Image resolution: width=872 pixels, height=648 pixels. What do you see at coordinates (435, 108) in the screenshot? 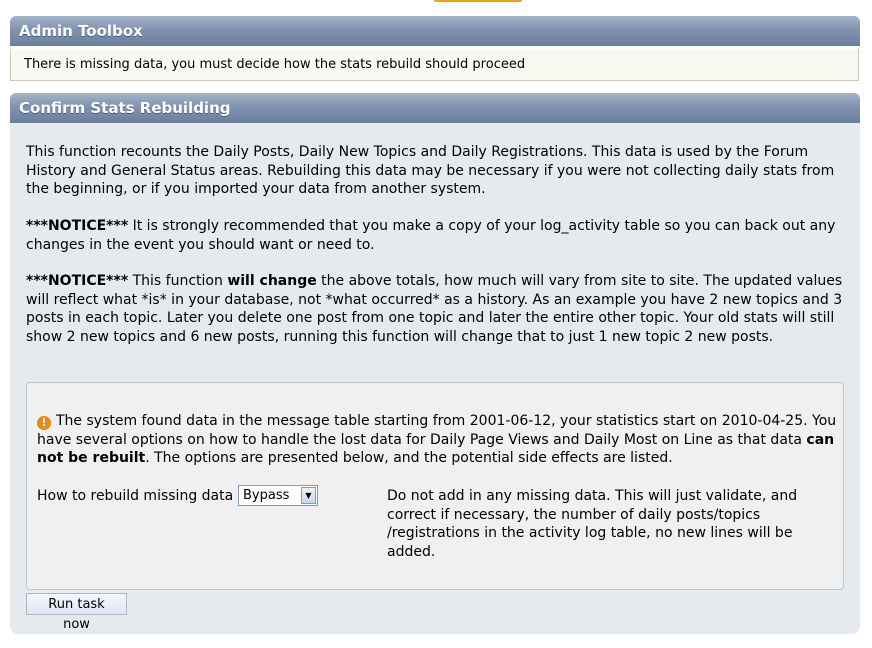
I see `confirm-stats-header: Confirm Stats Rebuilding` at bounding box center [435, 108].